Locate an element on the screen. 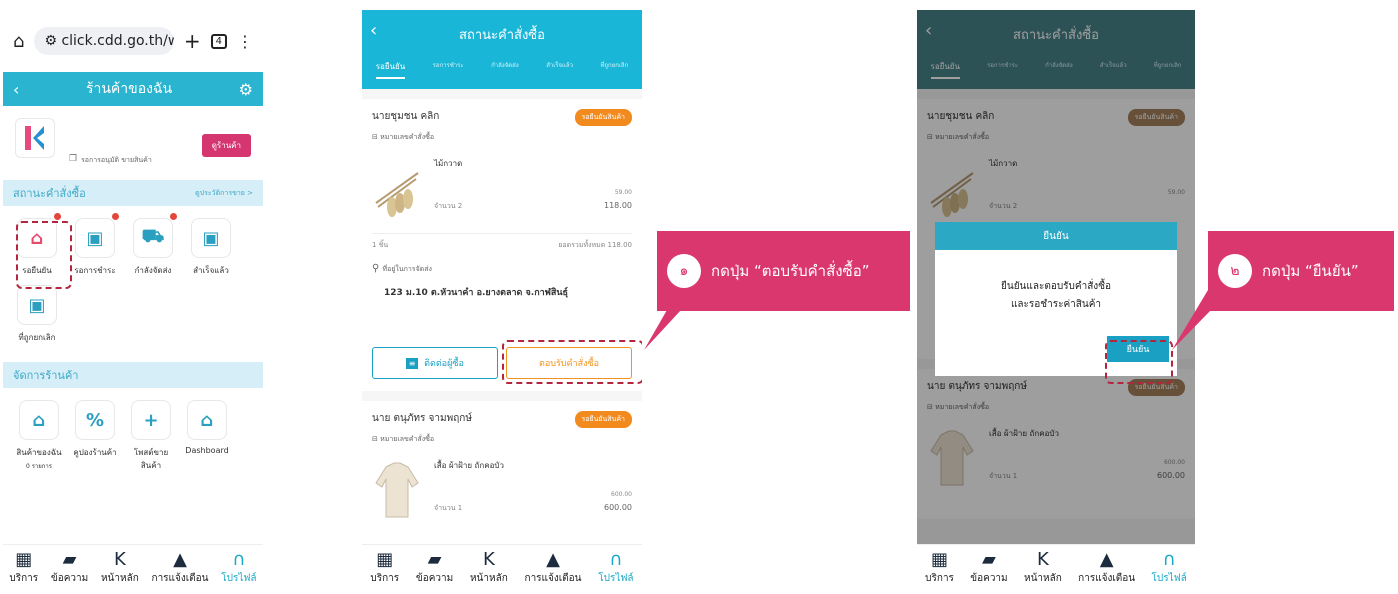 Image resolution: width=1398 pixels, height=594 pixels. more-menu-icon: ⋮ is located at coordinates (245, 41).